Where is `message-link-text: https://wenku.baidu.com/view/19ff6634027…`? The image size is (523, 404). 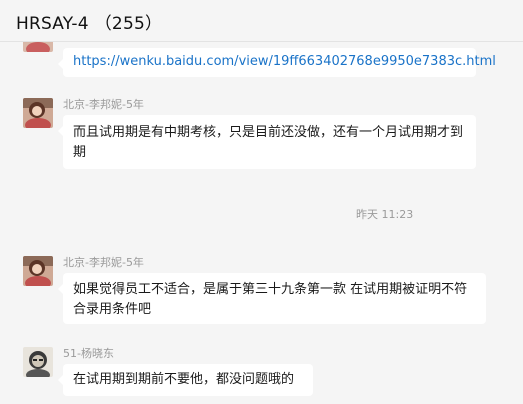 message-link-text: https://wenku.baidu.com/view/19ff6634027… is located at coordinates (284, 61).